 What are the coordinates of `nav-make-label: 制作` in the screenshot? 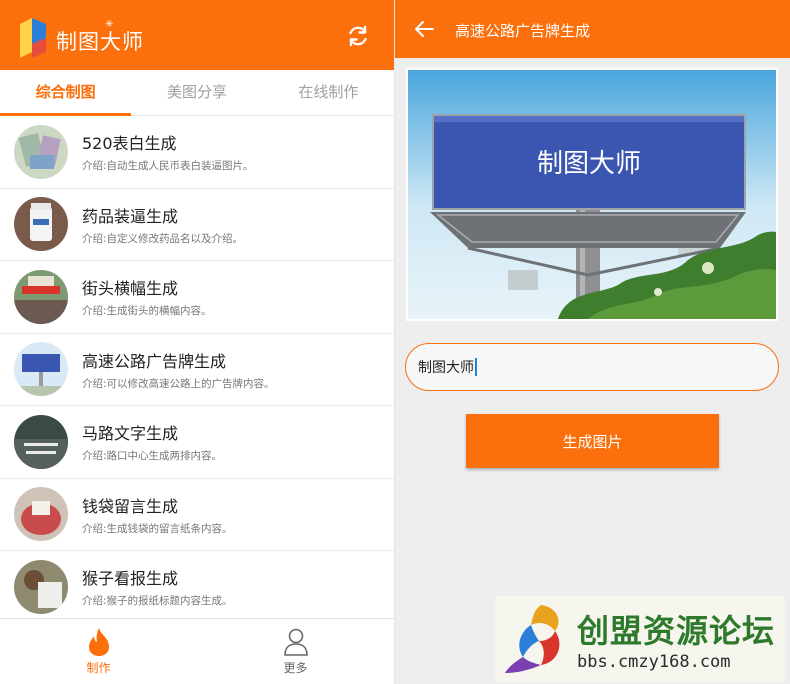 It's located at (98, 668).